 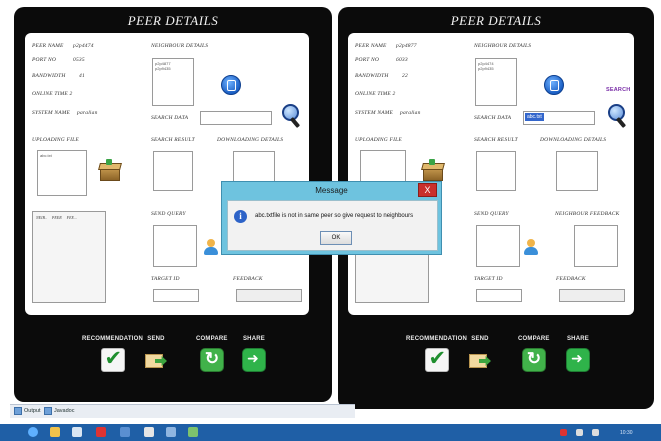 I want to click on javadoc-tab-label: Javadoc, so click(x=64, y=411).